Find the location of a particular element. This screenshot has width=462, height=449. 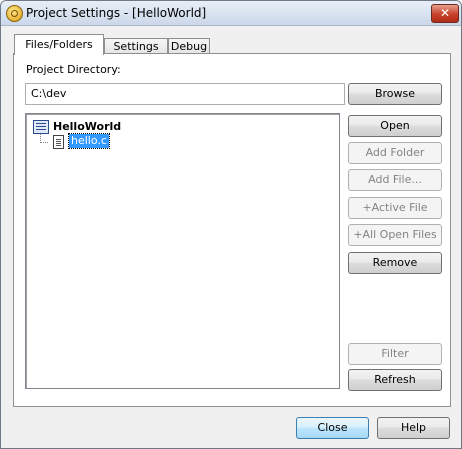

tree-connector-horizontal is located at coordinates (44, 142).